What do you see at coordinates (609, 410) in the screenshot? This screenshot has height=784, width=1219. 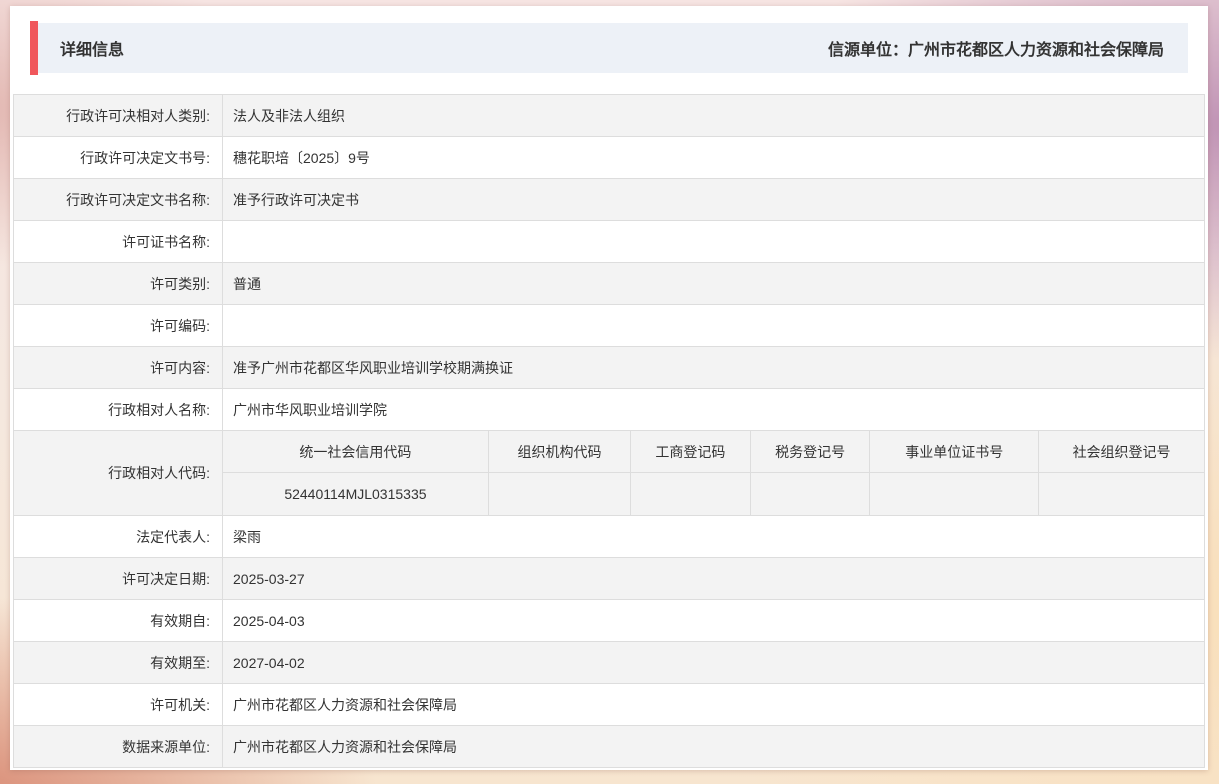 I see `table-row-counterpart-name: 行政相对人名称: 广州市华风职业培训学院` at bounding box center [609, 410].